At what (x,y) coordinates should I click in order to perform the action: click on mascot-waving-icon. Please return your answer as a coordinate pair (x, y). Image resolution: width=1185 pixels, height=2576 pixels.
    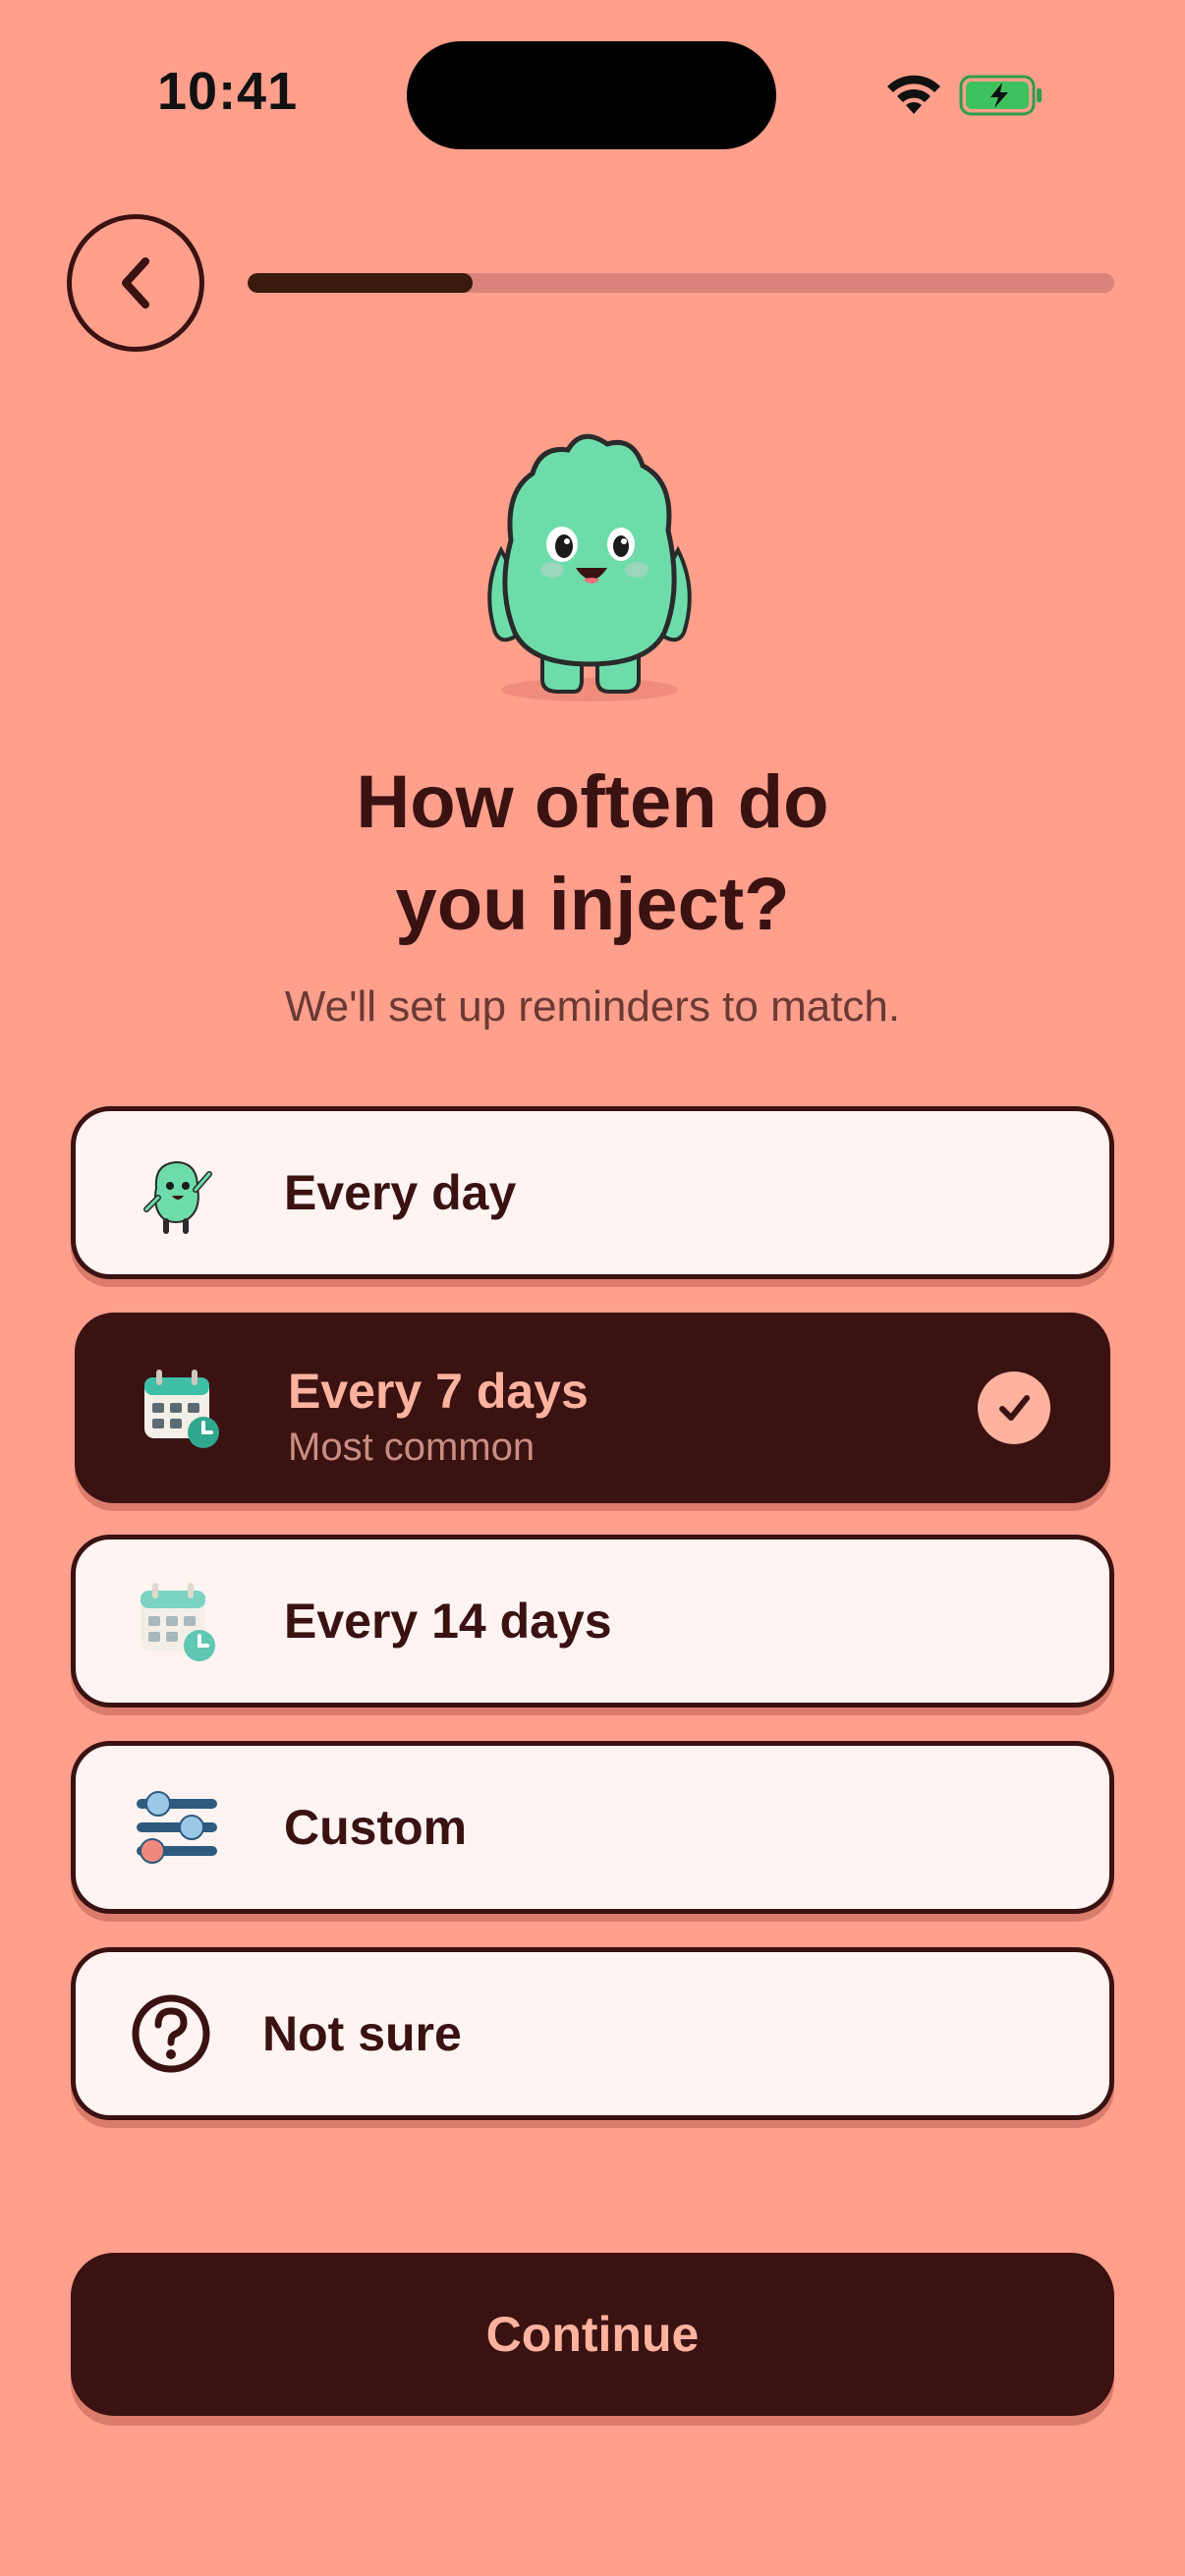
    Looking at the image, I should click on (178, 1197).